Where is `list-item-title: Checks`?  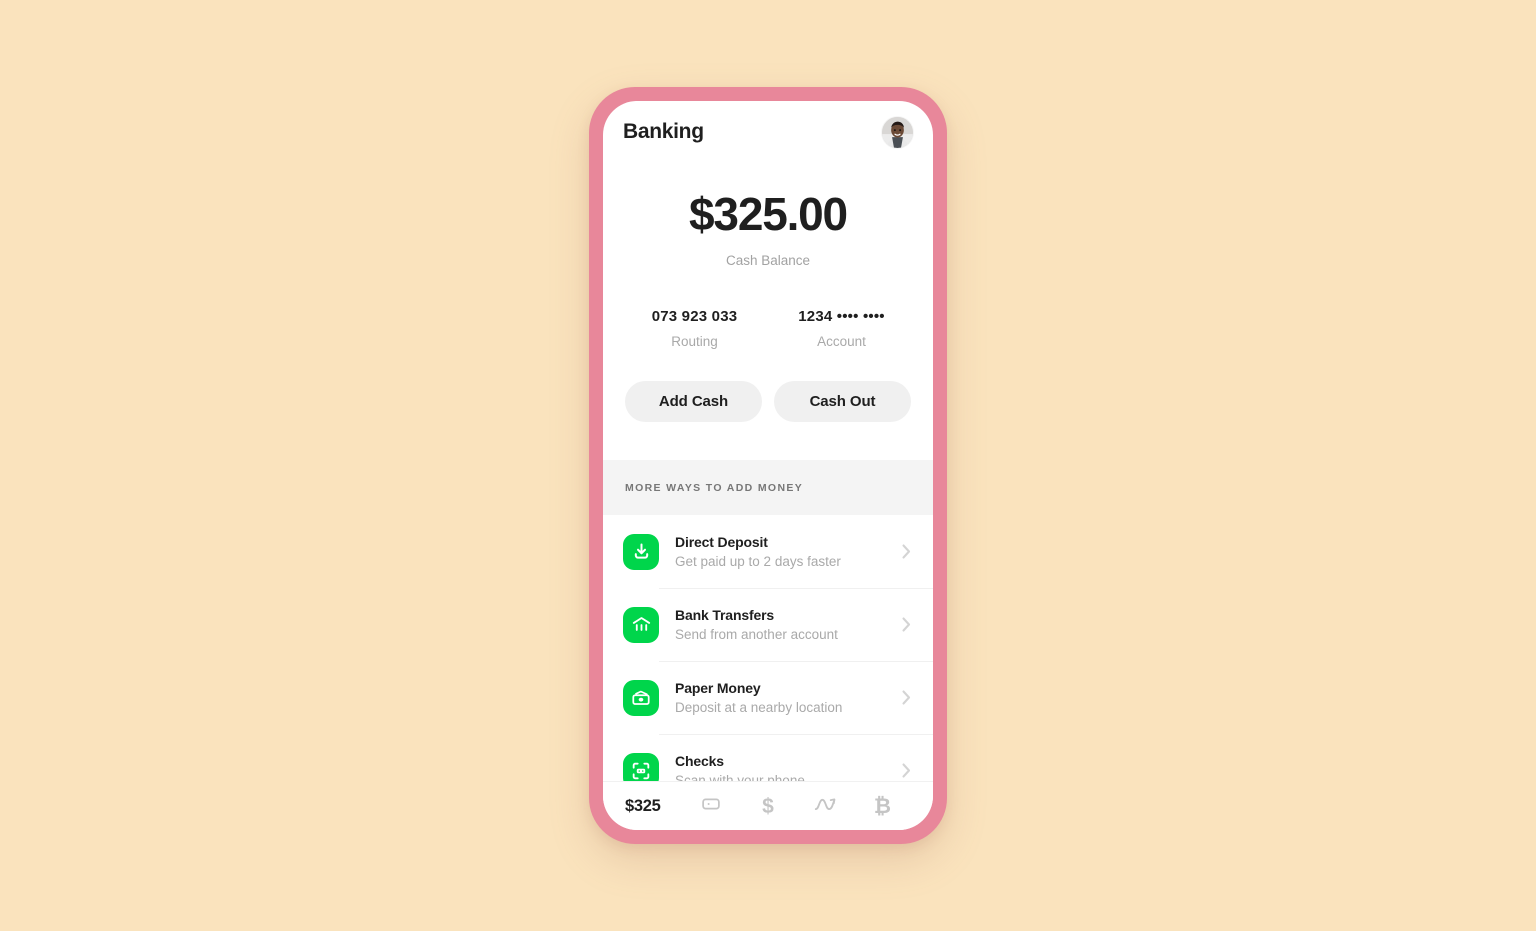 list-item-title: Checks is located at coordinates (699, 760).